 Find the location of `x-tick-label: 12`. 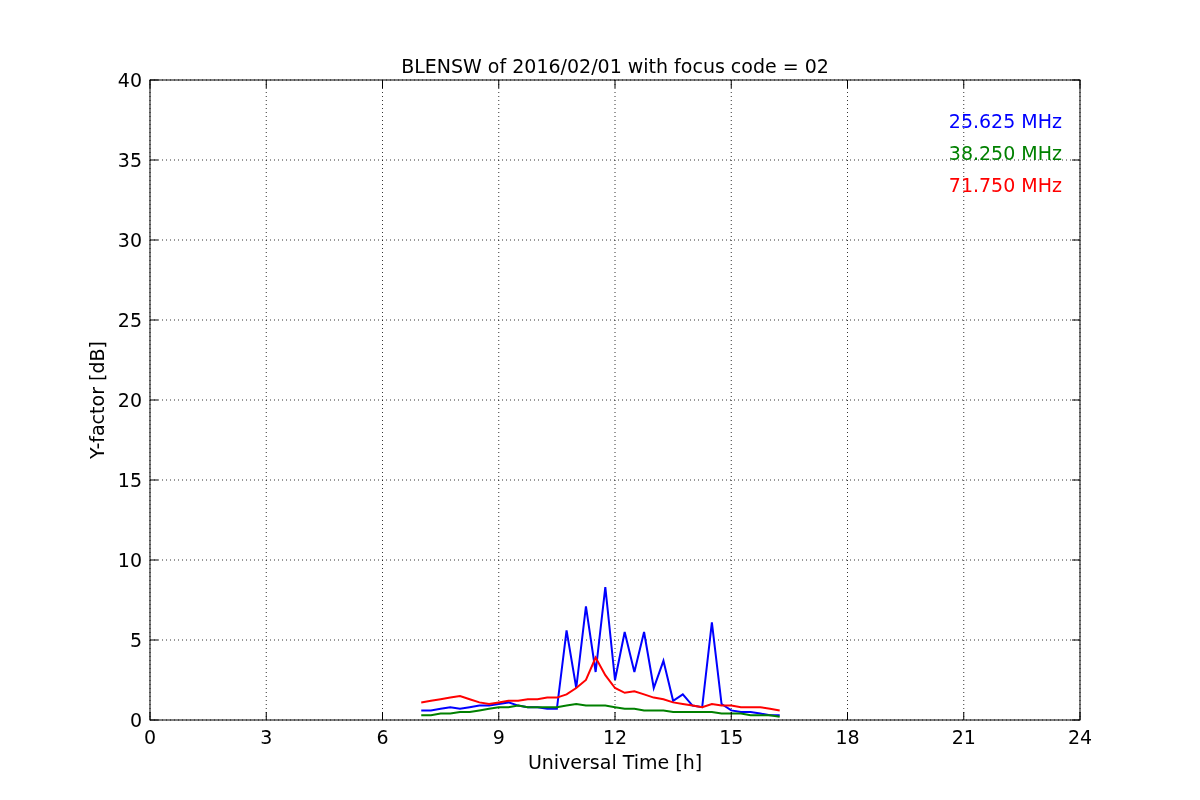

x-tick-label: 12 is located at coordinates (615, 737).